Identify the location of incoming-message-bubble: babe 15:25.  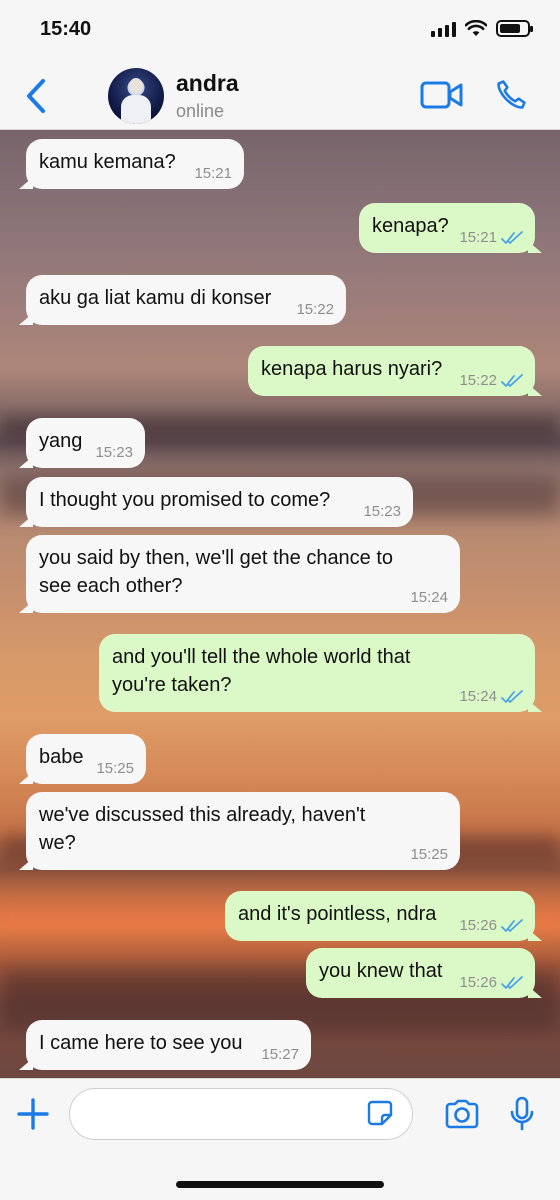
(82, 759).